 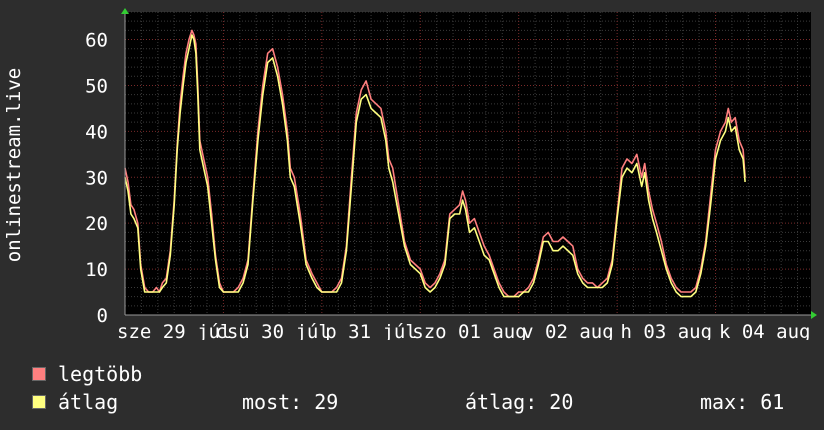 What do you see at coordinates (96, 132) in the screenshot?
I see `y-tick-label: 40` at bounding box center [96, 132].